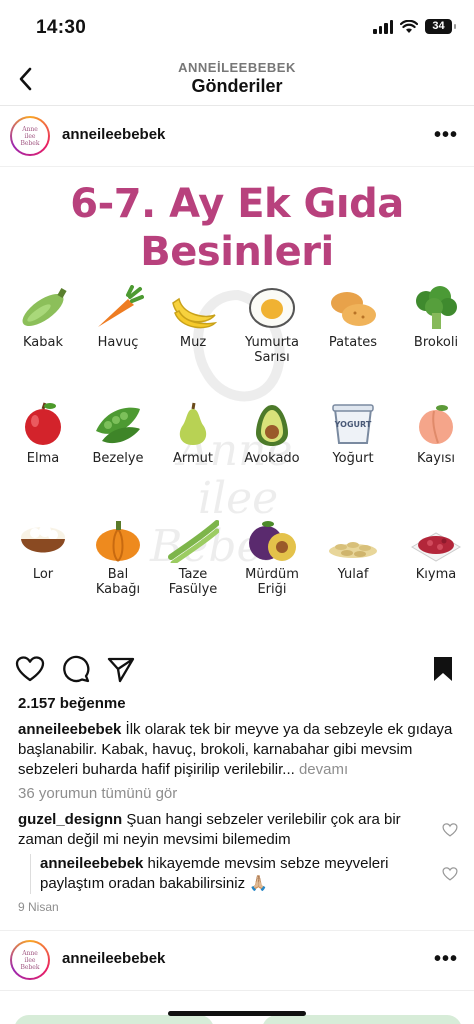 This screenshot has height=1024, width=474. I want to click on food-item: Kayısı, so click(435, 433).